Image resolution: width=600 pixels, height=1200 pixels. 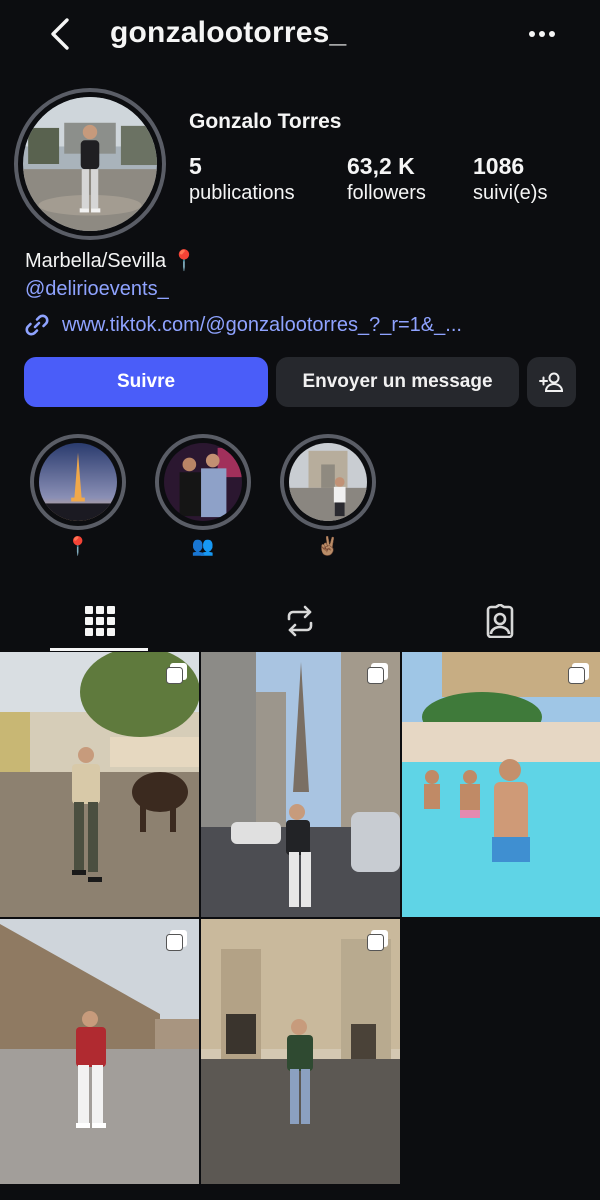 I want to click on profile-avatar, so click(x=90, y=164).